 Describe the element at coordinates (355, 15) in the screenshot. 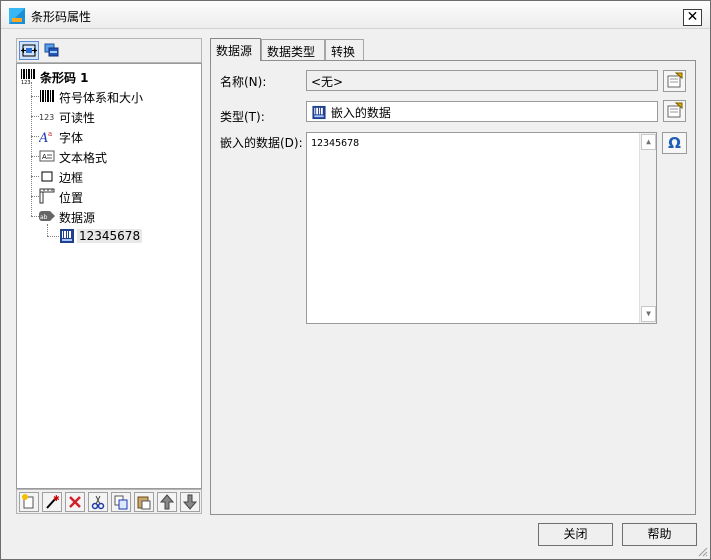

I see `title-bar: 条形码属性 ✕` at that location.